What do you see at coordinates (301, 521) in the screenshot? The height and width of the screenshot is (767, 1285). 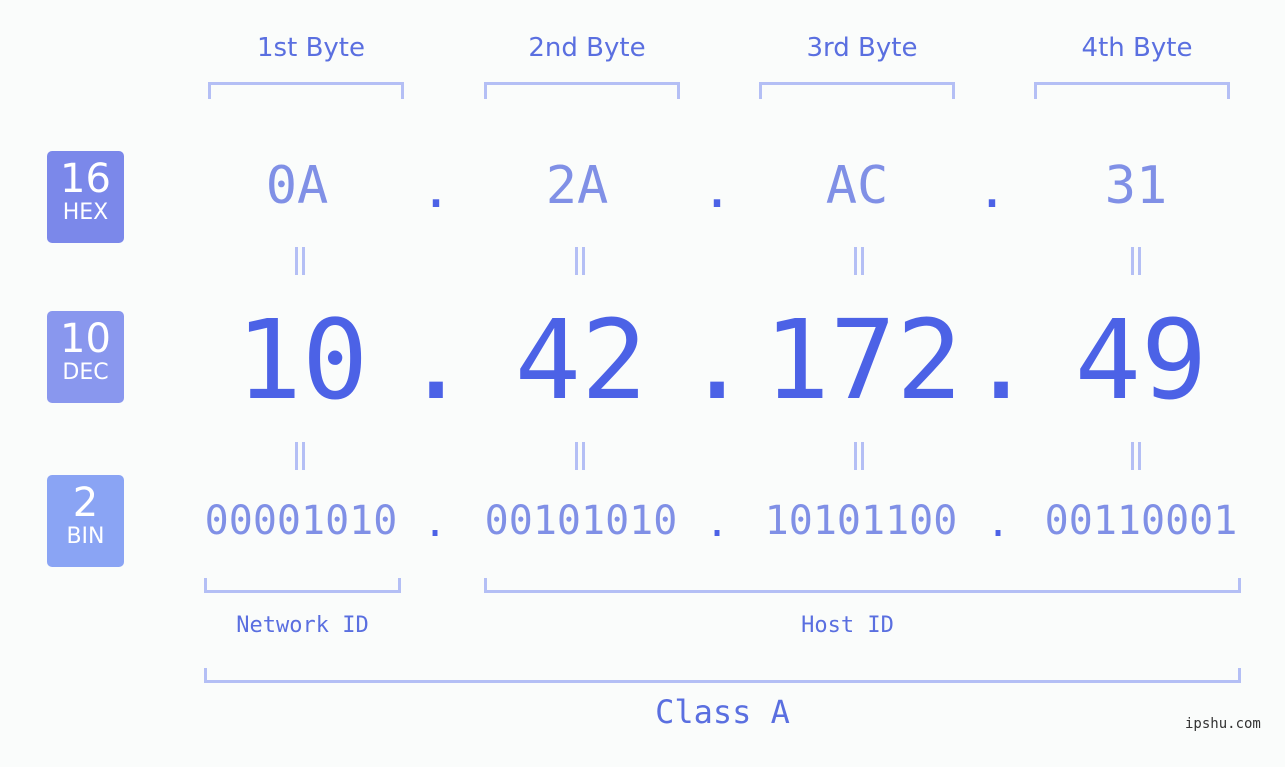 I see `bin-value-1: 00001010` at bounding box center [301, 521].